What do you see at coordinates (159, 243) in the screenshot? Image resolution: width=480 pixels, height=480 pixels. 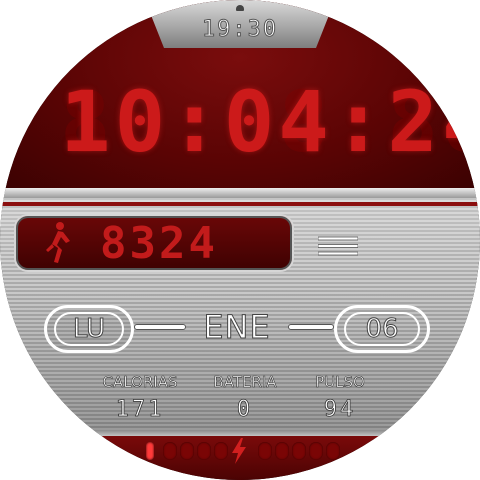 I see `steps-value: 8324` at bounding box center [159, 243].